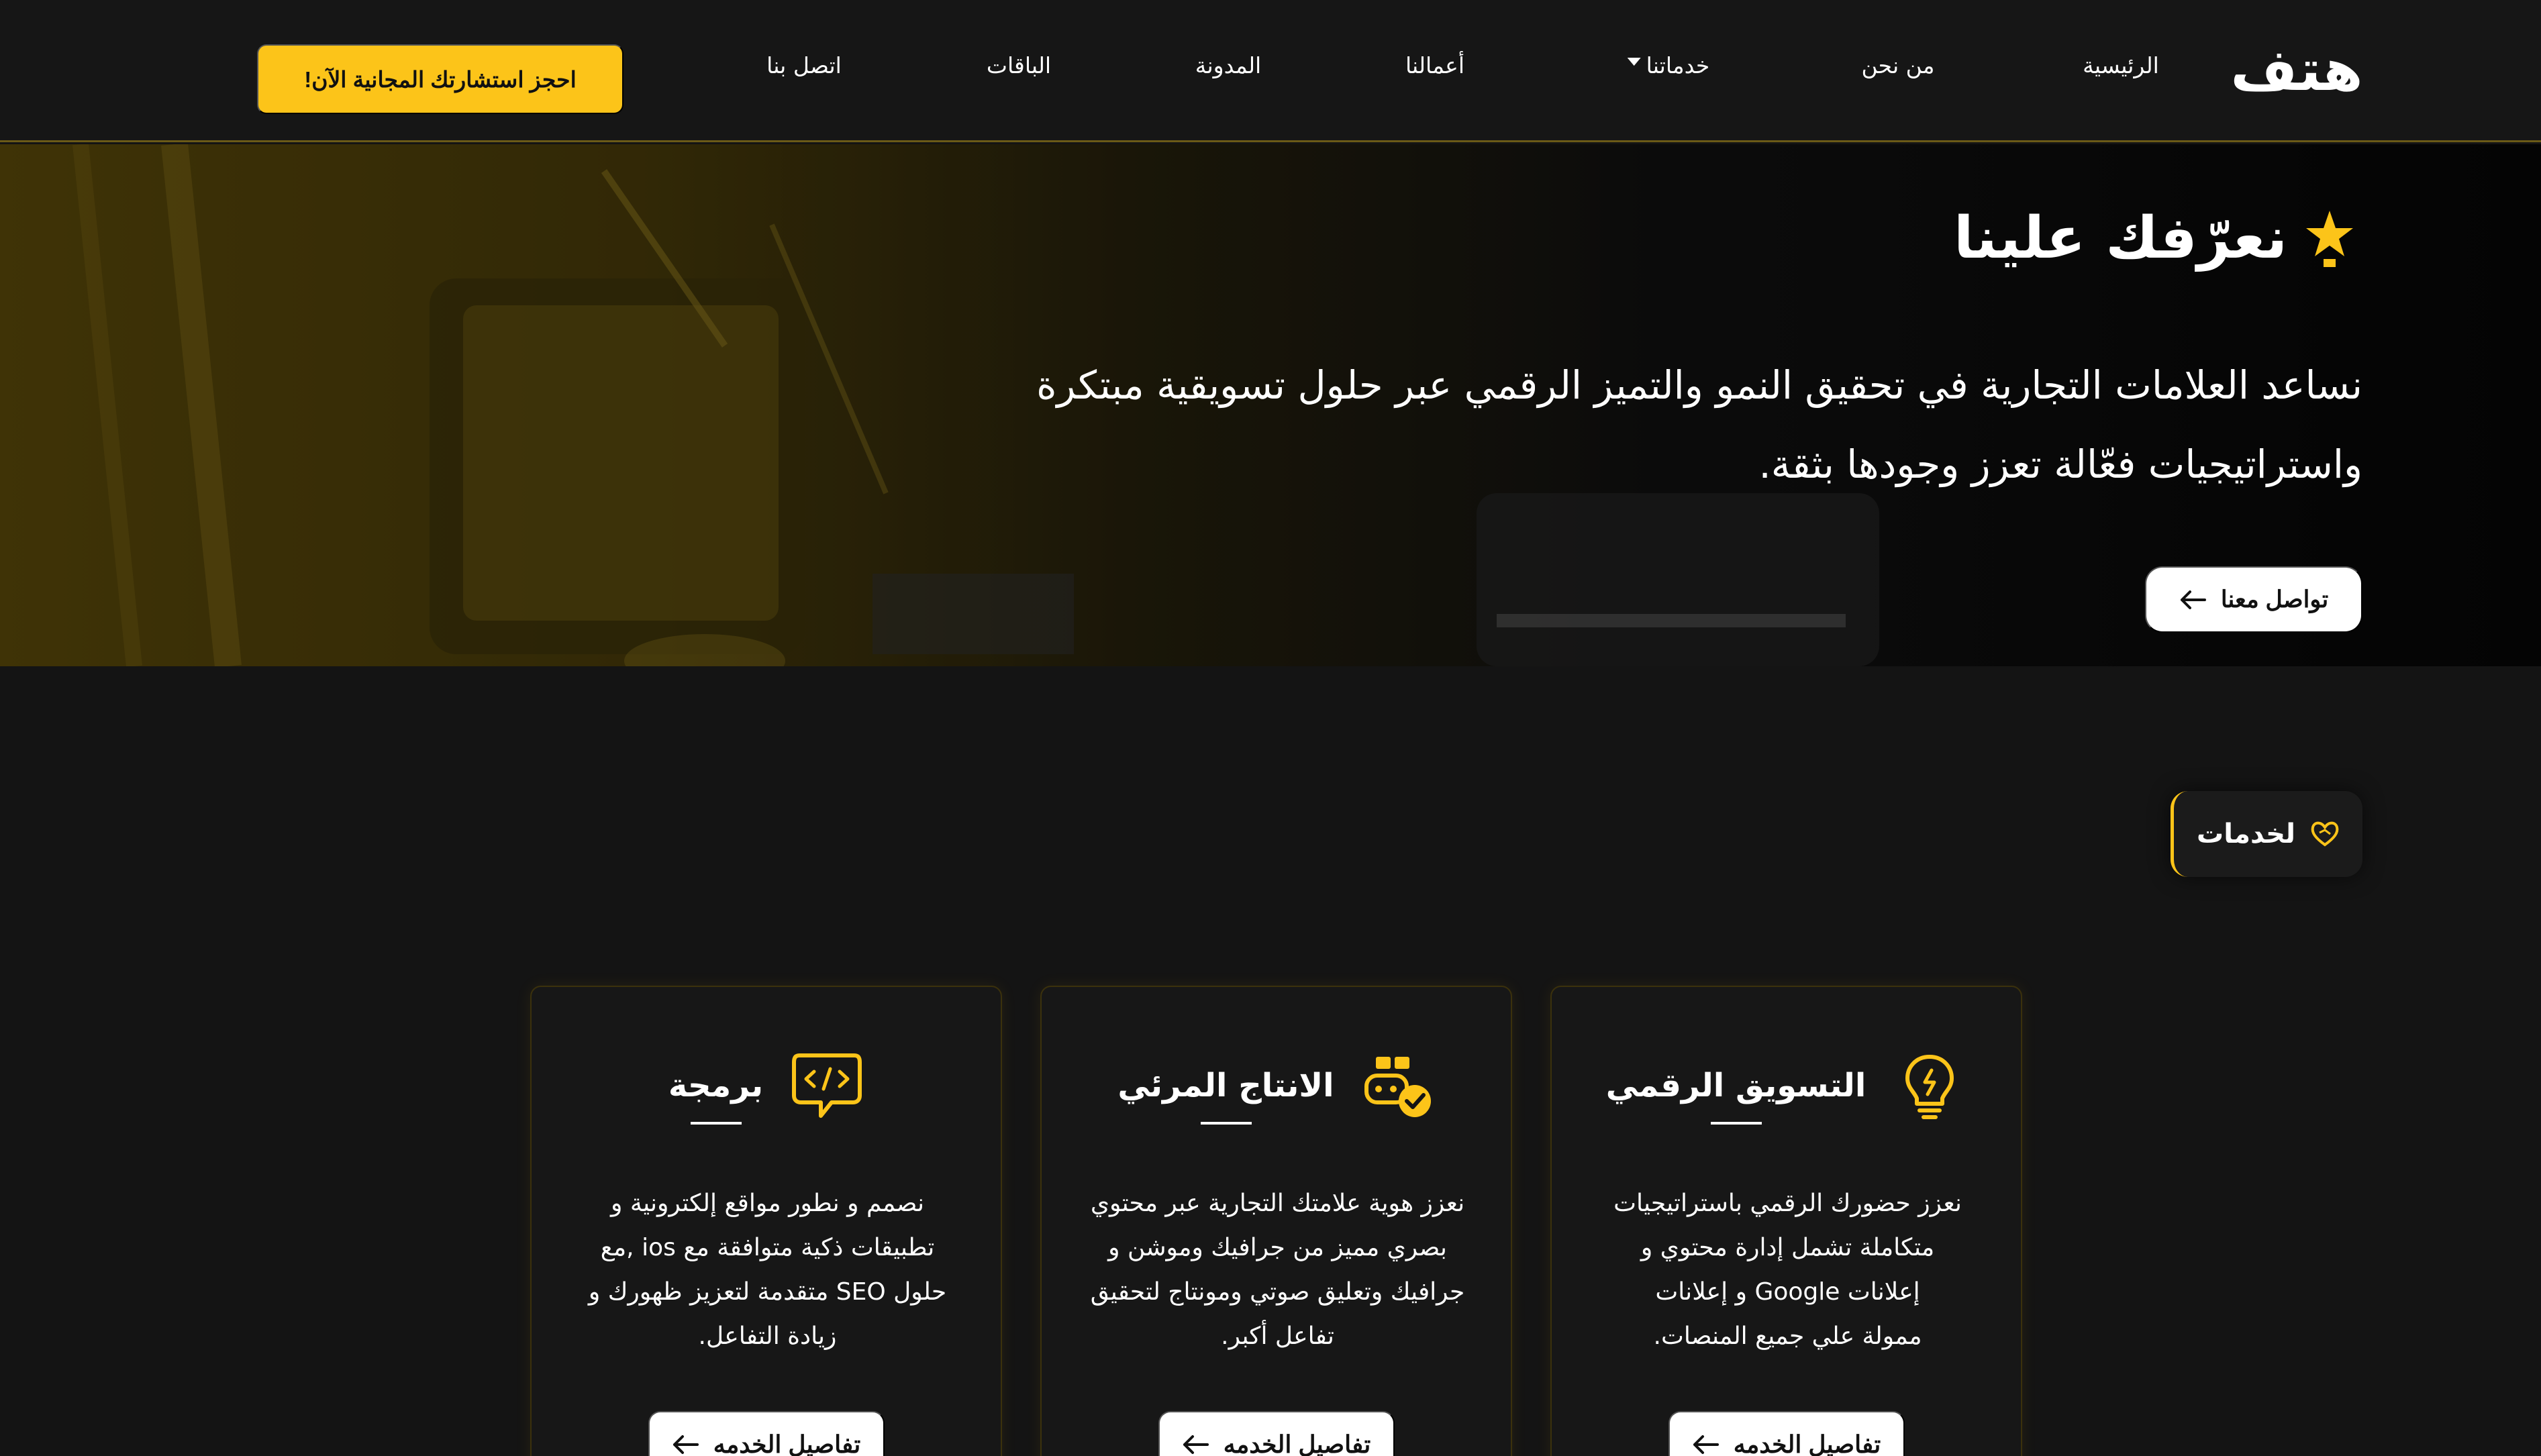  Describe the element at coordinates (2325, 834) in the screenshot. I see `heart-handshake-icon` at that location.